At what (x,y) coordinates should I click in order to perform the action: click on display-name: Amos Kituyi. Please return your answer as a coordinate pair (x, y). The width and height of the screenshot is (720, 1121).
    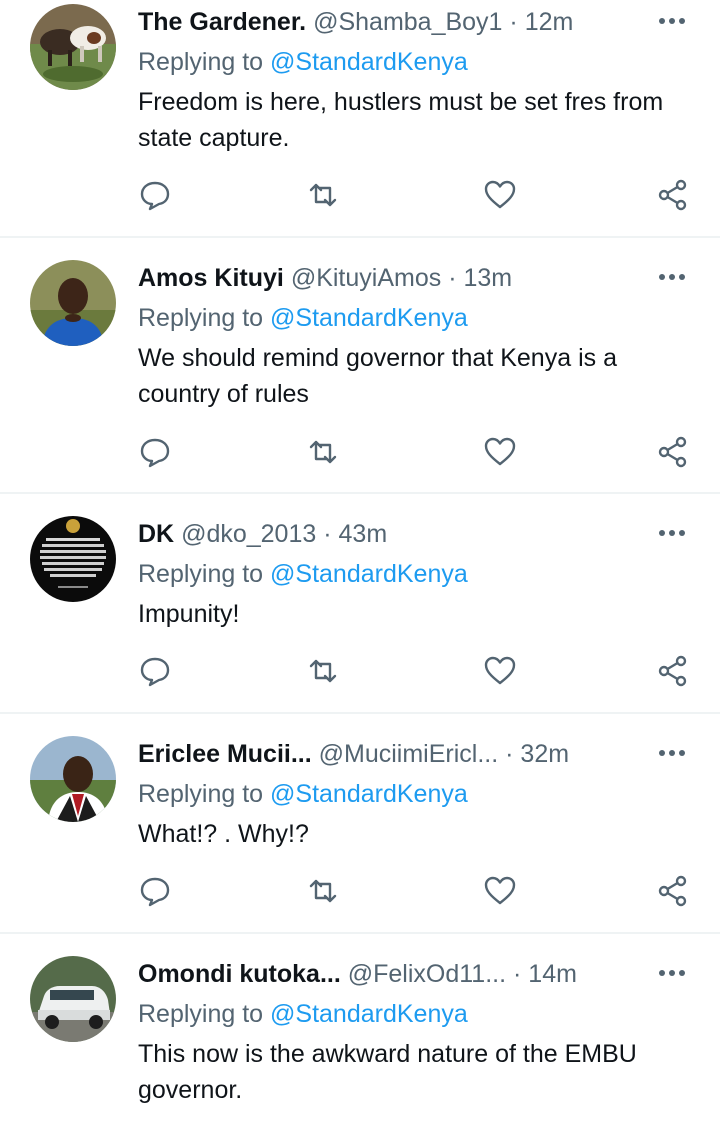
    Looking at the image, I should click on (211, 278).